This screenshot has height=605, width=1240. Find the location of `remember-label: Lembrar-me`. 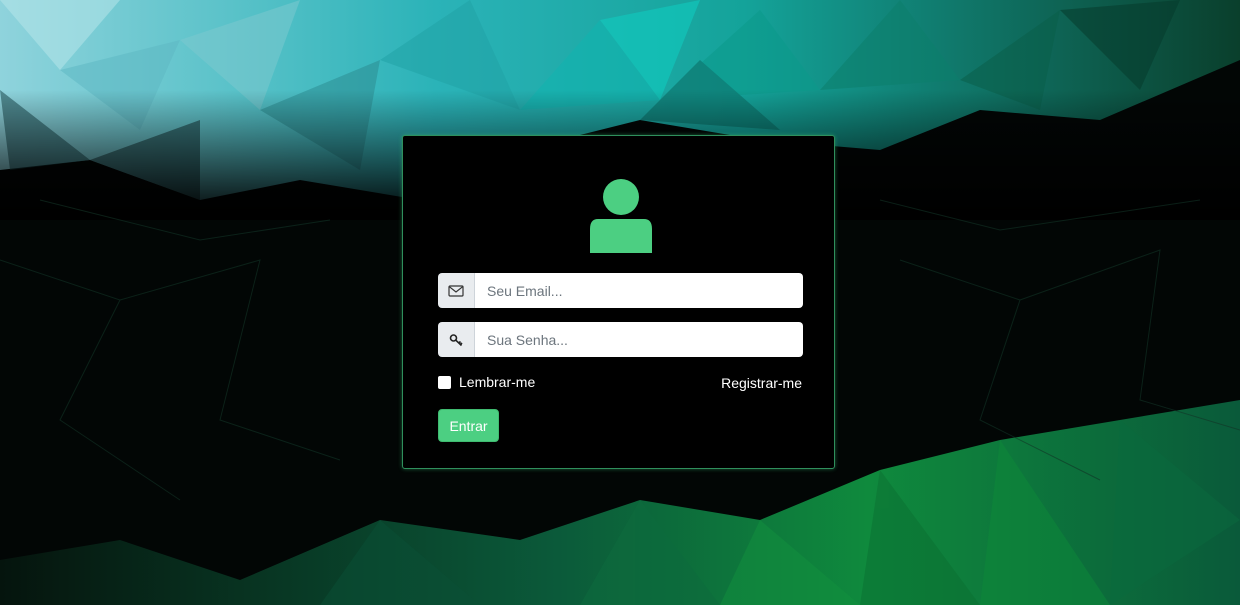

remember-label: Lembrar-me is located at coordinates (497, 382).